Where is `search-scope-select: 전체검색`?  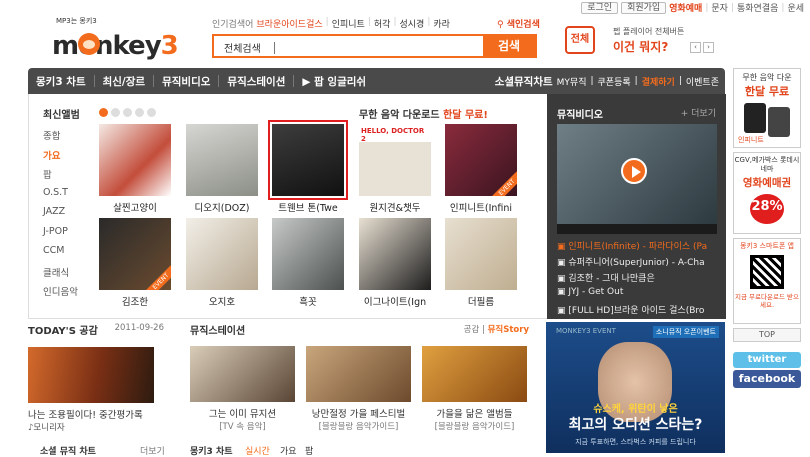
search-scope-select: 전체검색 is located at coordinates (242, 47).